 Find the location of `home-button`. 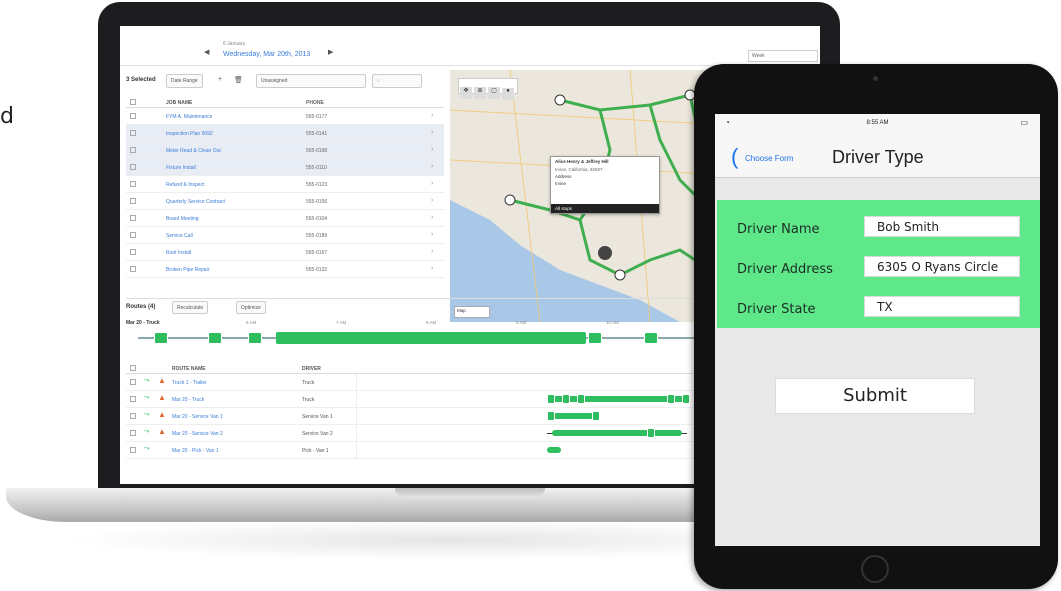

home-button is located at coordinates (875, 569).